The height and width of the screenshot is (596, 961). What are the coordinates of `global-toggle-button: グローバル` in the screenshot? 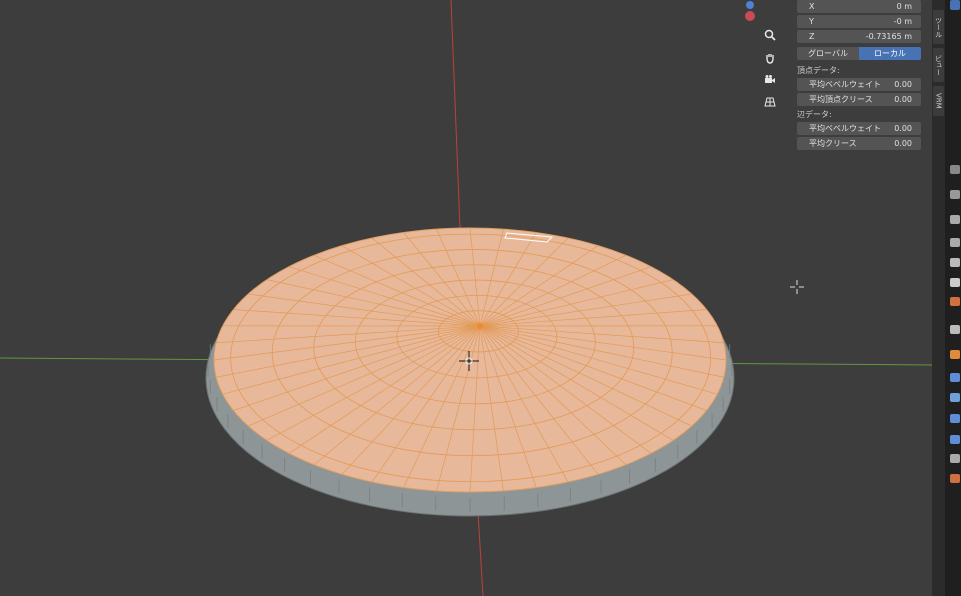 It's located at (828, 53).